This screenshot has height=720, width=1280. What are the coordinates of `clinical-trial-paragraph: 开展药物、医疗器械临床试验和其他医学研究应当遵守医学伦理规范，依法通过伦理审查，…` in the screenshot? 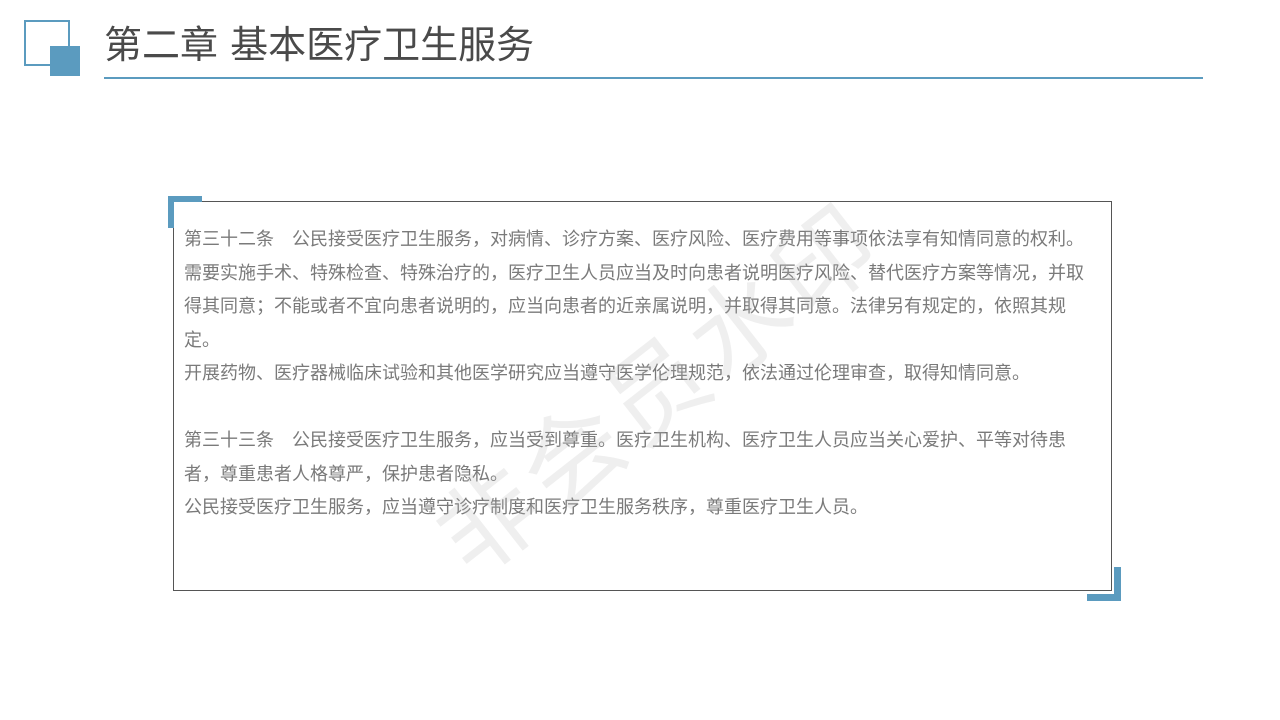 It's located at (607, 373).